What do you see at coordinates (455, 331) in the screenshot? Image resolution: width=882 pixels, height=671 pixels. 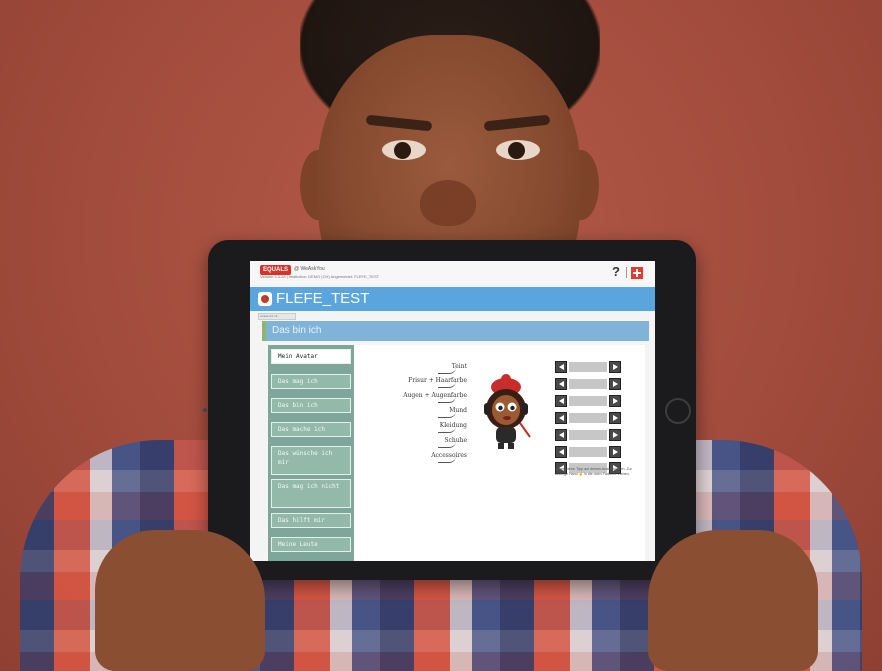 I see `section-header: Das bin ich` at bounding box center [455, 331].